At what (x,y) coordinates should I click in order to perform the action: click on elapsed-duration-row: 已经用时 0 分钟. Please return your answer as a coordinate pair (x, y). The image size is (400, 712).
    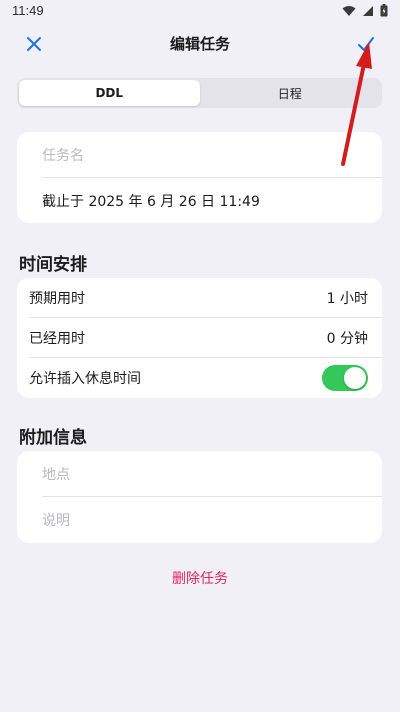
    Looking at the image, I should click on (199, 338).